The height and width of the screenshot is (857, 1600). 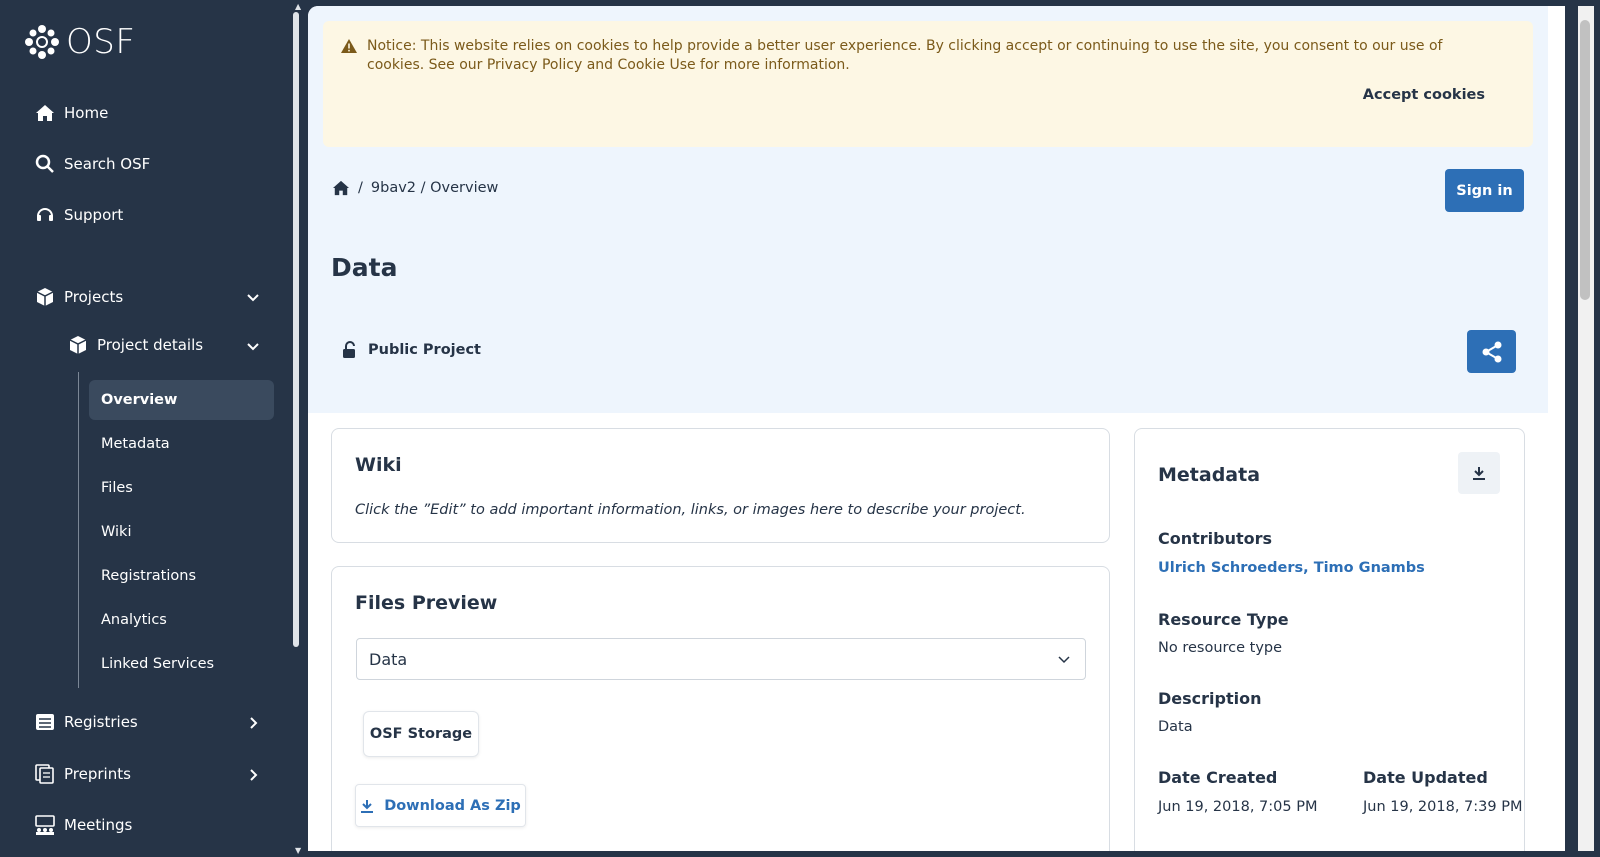 What do you see at coordinates (1218, 777) in the screenshot?
I see `date-created-label: Date Created` at bounding box center [1218, 777].